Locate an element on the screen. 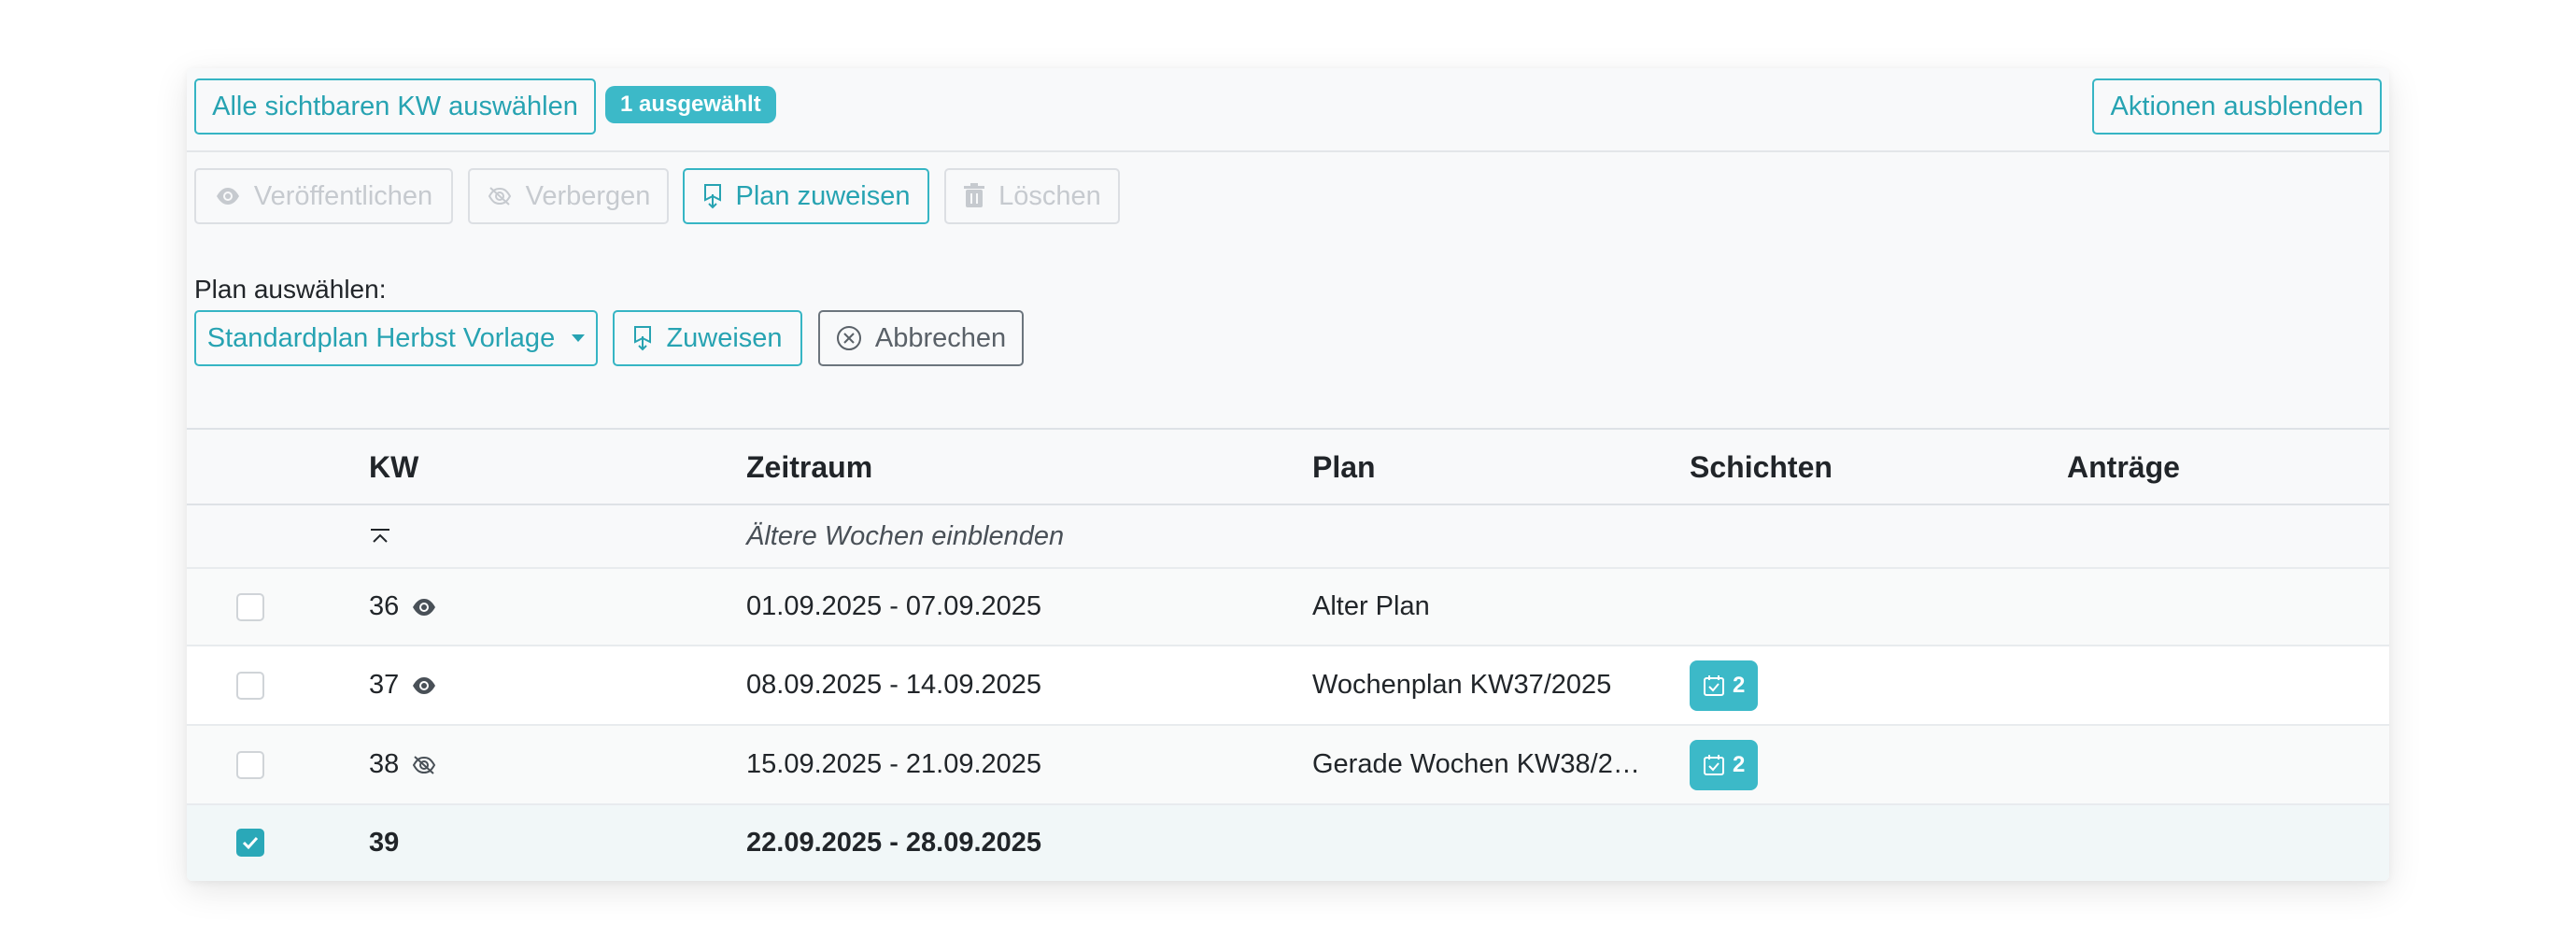 The width and height of the screenshot is (2576, 951). plan-select-value: Standardplan Herbst Vorlage is located at coordinates (381, 337).